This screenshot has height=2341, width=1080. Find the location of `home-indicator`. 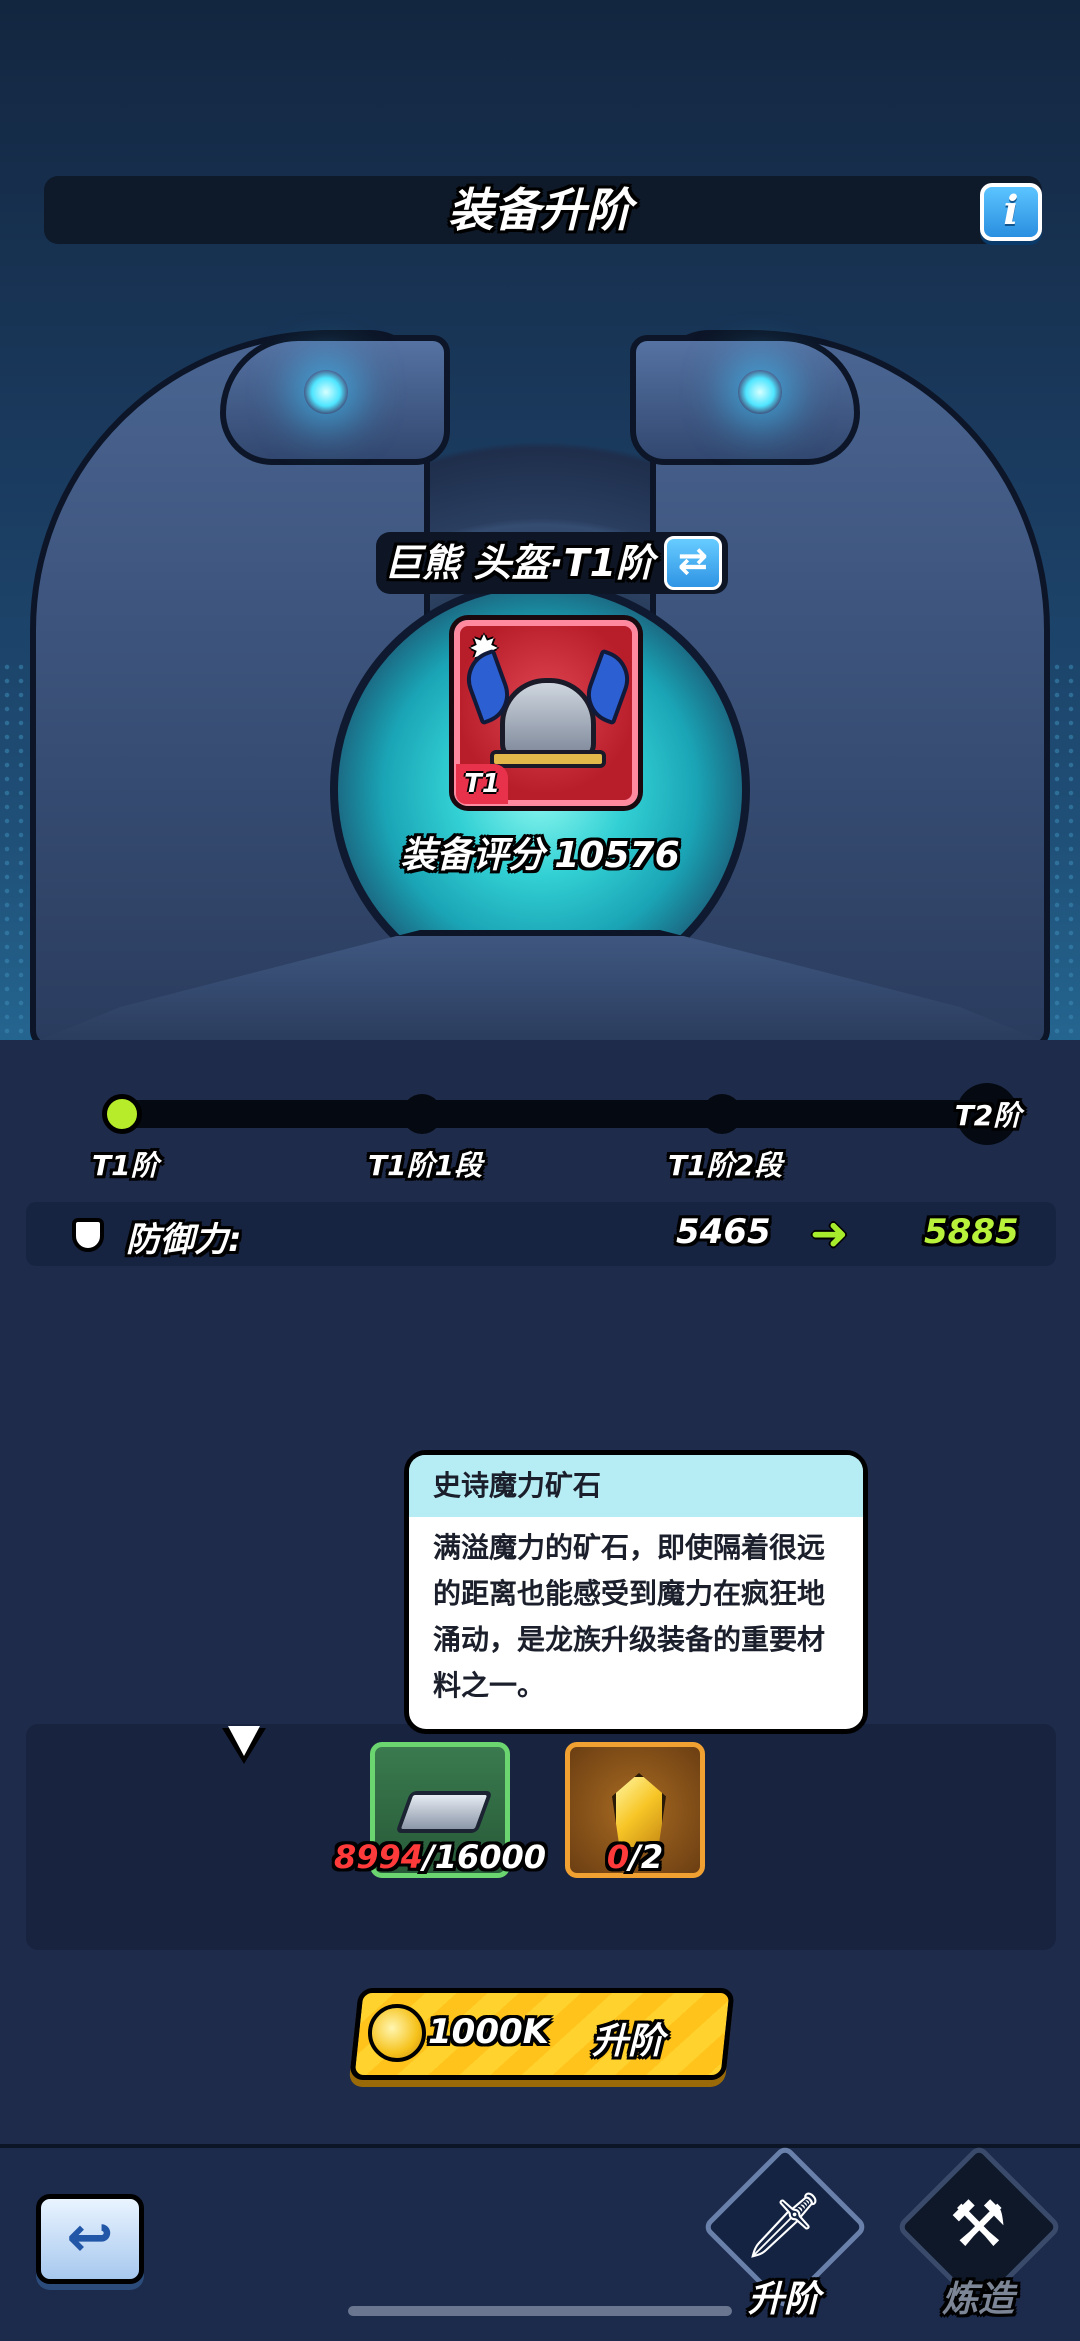

home-indicator is located at coordinates (540, 2311).